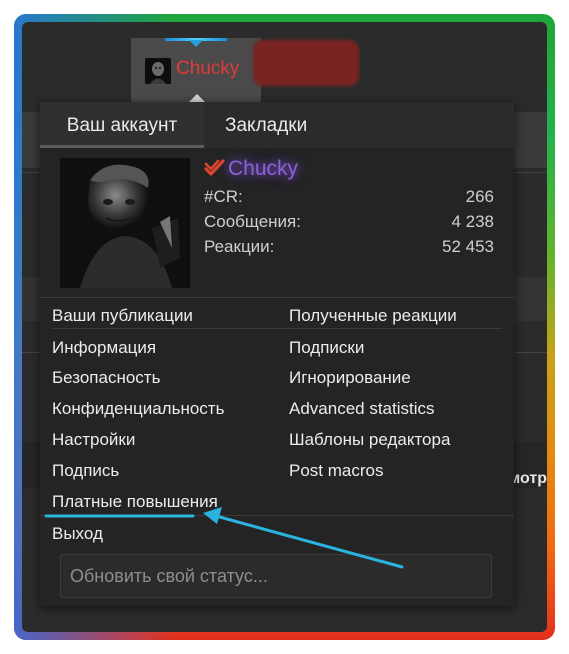  What do you see at coordinates (85, 471) in the screenshot?
I see `menu-signature: Подпись` at bounding box center [85, 471].